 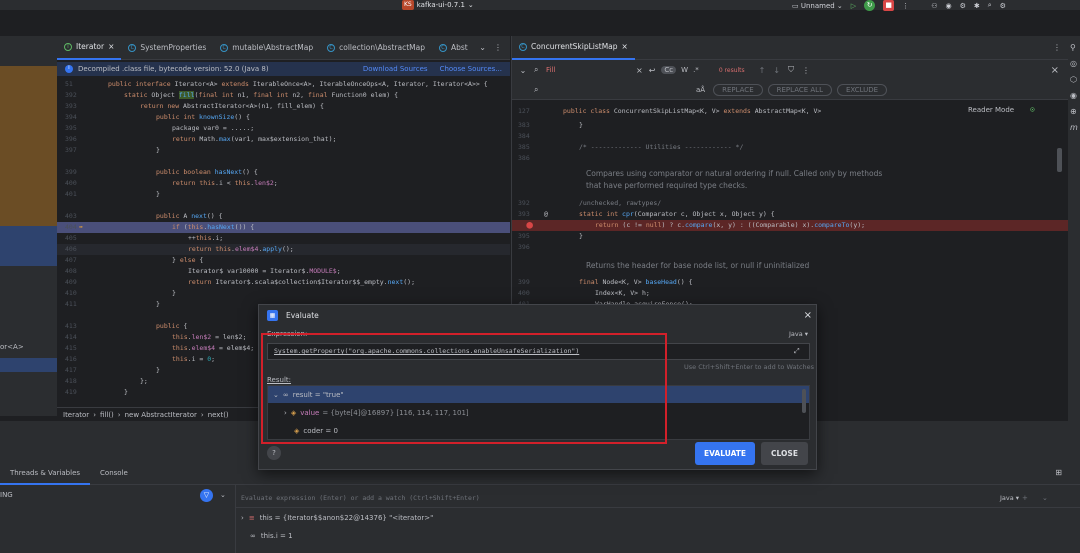 I want to click on database-icon: ◎, so click(x=1074, y=64).